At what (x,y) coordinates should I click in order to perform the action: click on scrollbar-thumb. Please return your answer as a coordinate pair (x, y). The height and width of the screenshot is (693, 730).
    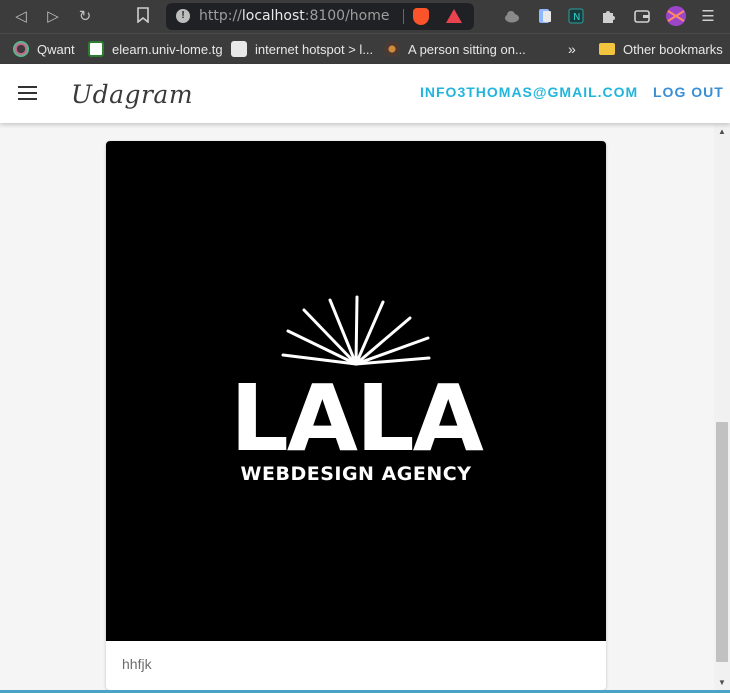
    Looking at the image, I should click on (722, 542).